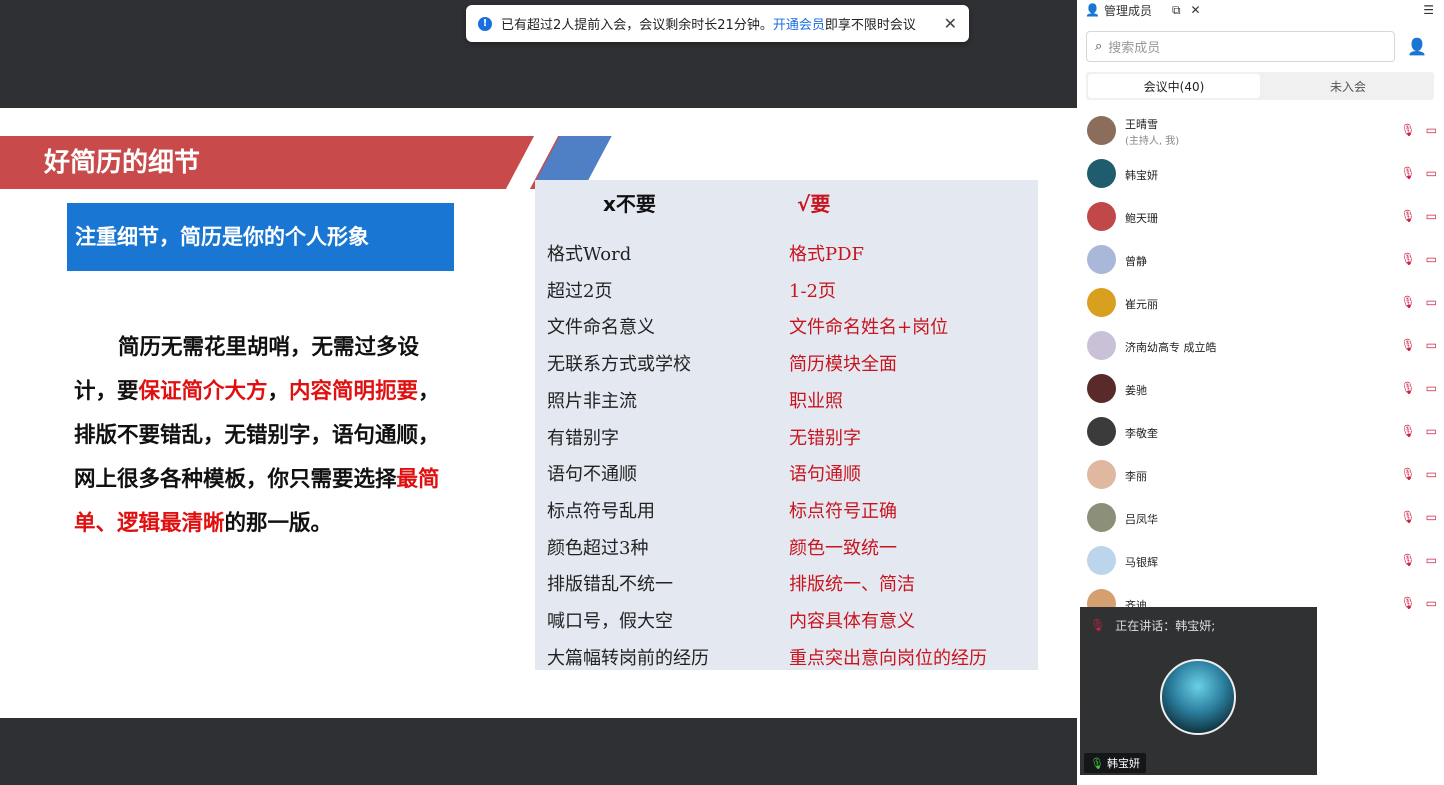 The image size is (1444, 785). I want to click on member-info: 李敬奎, so click(1141, 431).